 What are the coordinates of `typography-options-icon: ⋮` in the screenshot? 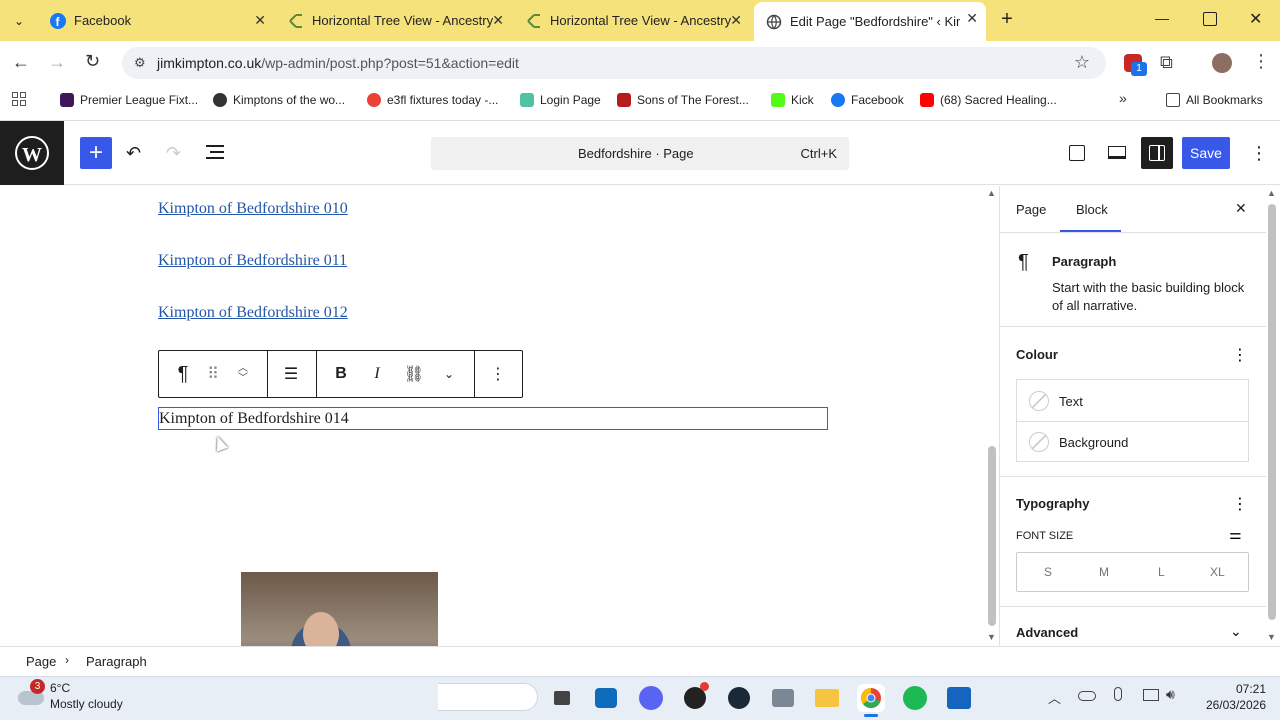 It's located at (1240, 504).